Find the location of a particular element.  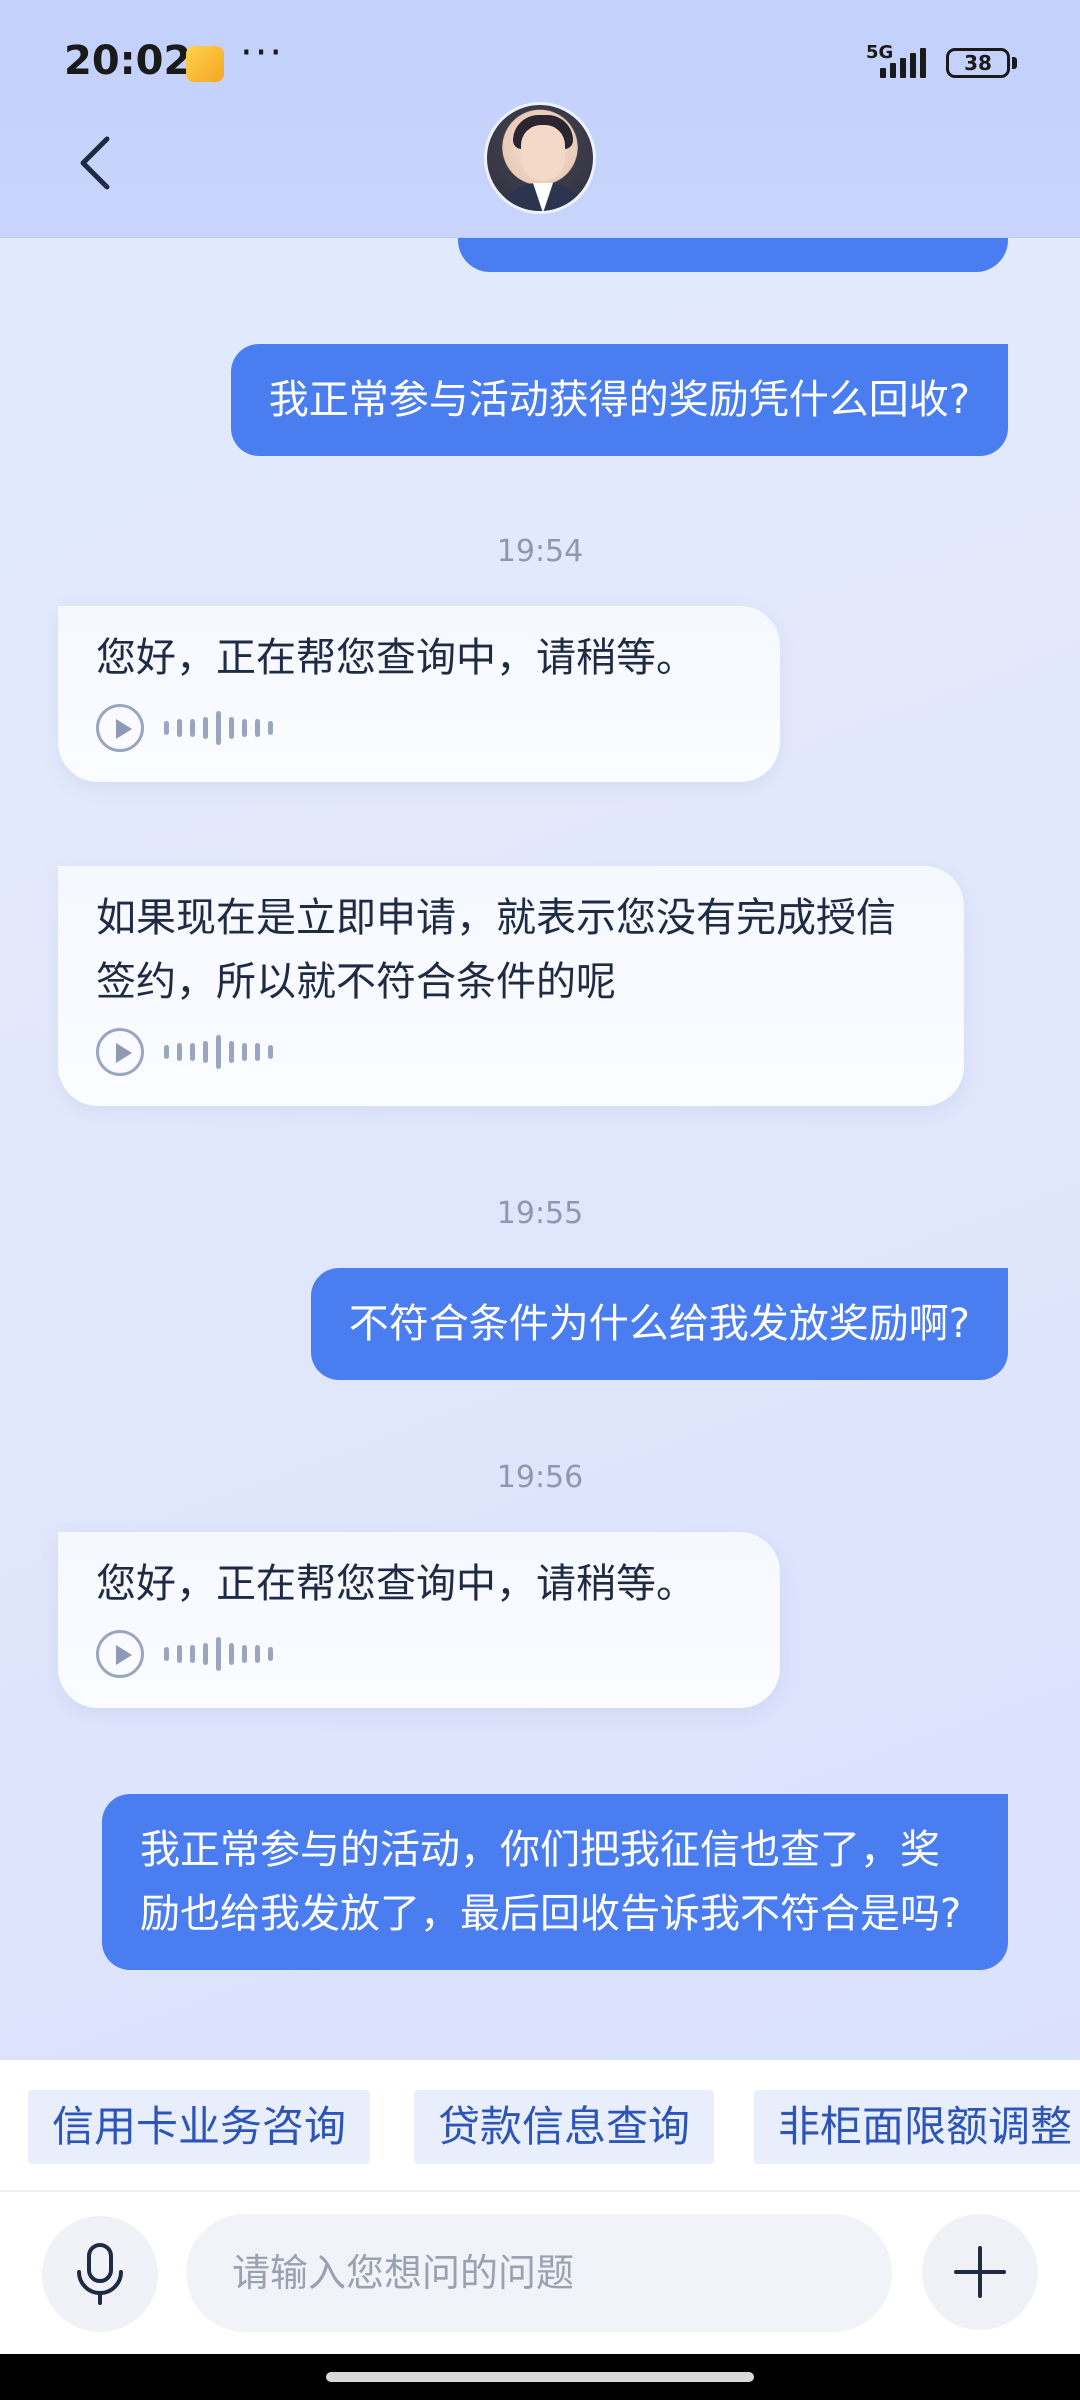

user-message-text: 我正常参与活动获得的奖励凭什么回收? is located at coordinates (619, 400).